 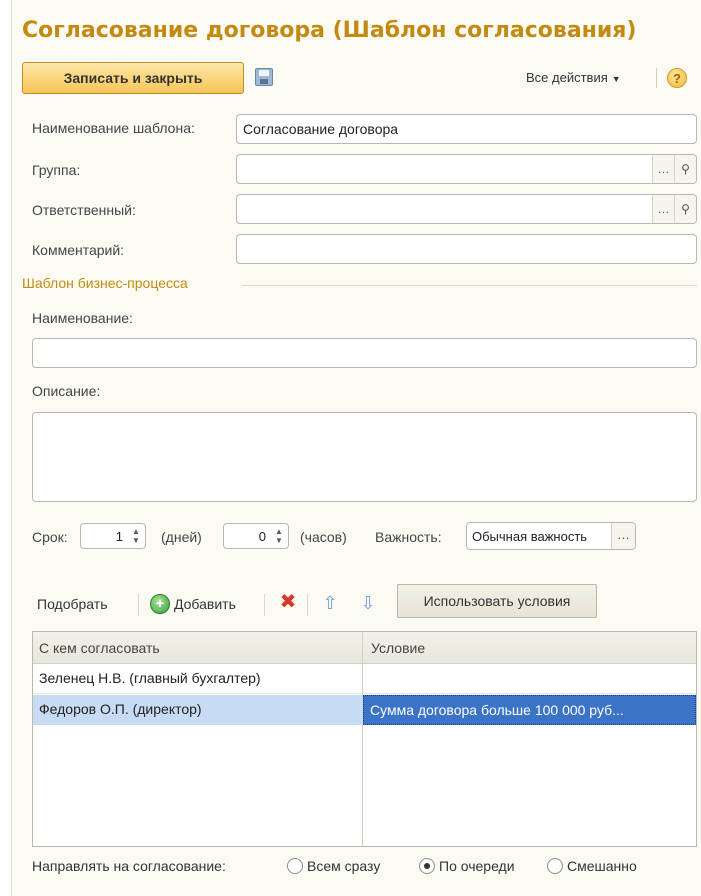 What do you see at coordinates (323, 537) in the screenshot?
I see `hours-unit: (часов)` at bounding box center [323, 537].